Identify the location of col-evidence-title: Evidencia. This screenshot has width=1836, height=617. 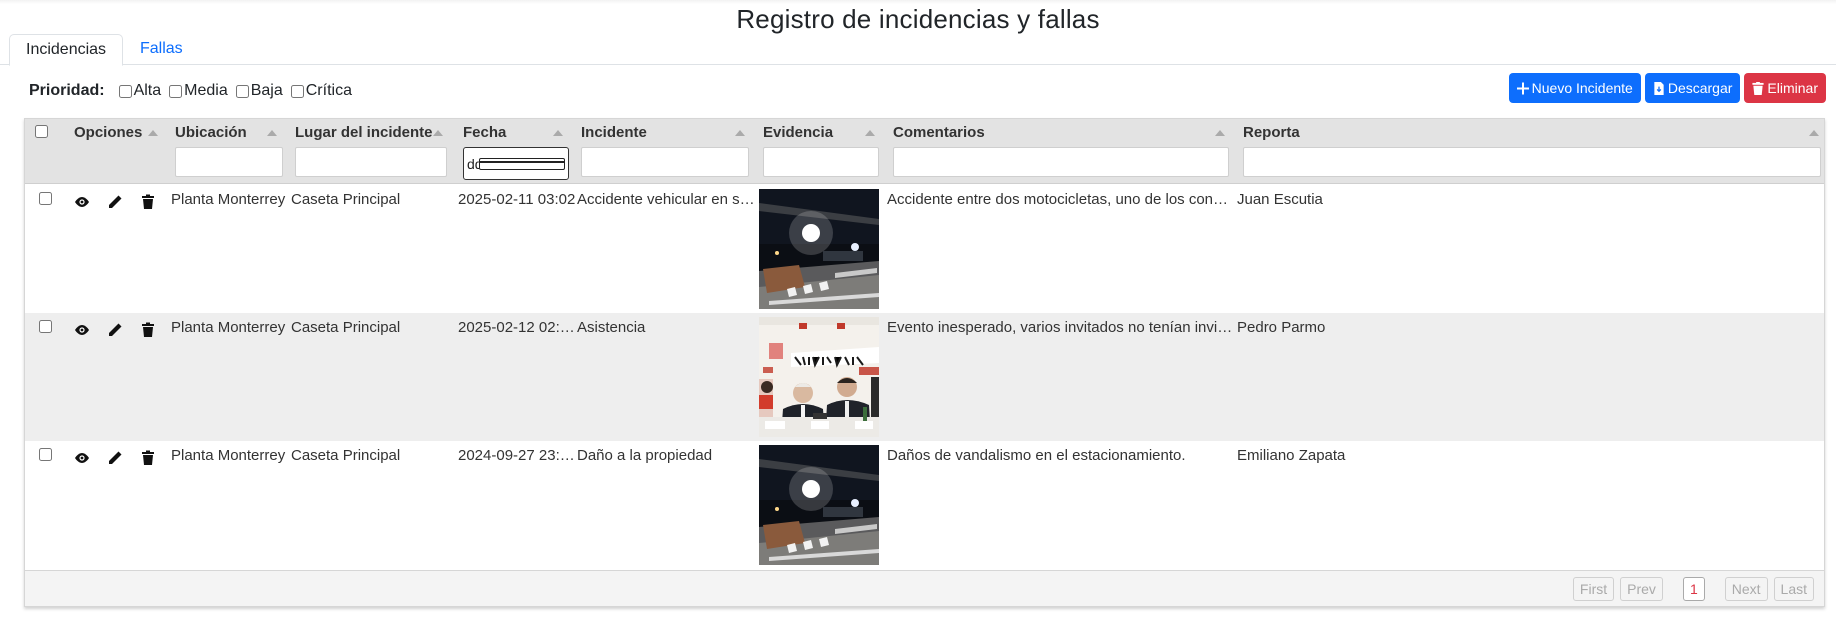
(798, 132).